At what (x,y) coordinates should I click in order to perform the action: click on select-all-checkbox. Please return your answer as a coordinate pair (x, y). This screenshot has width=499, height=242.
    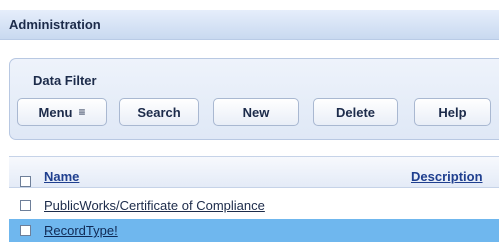
    Looking at the image, I should click on (25, 181).